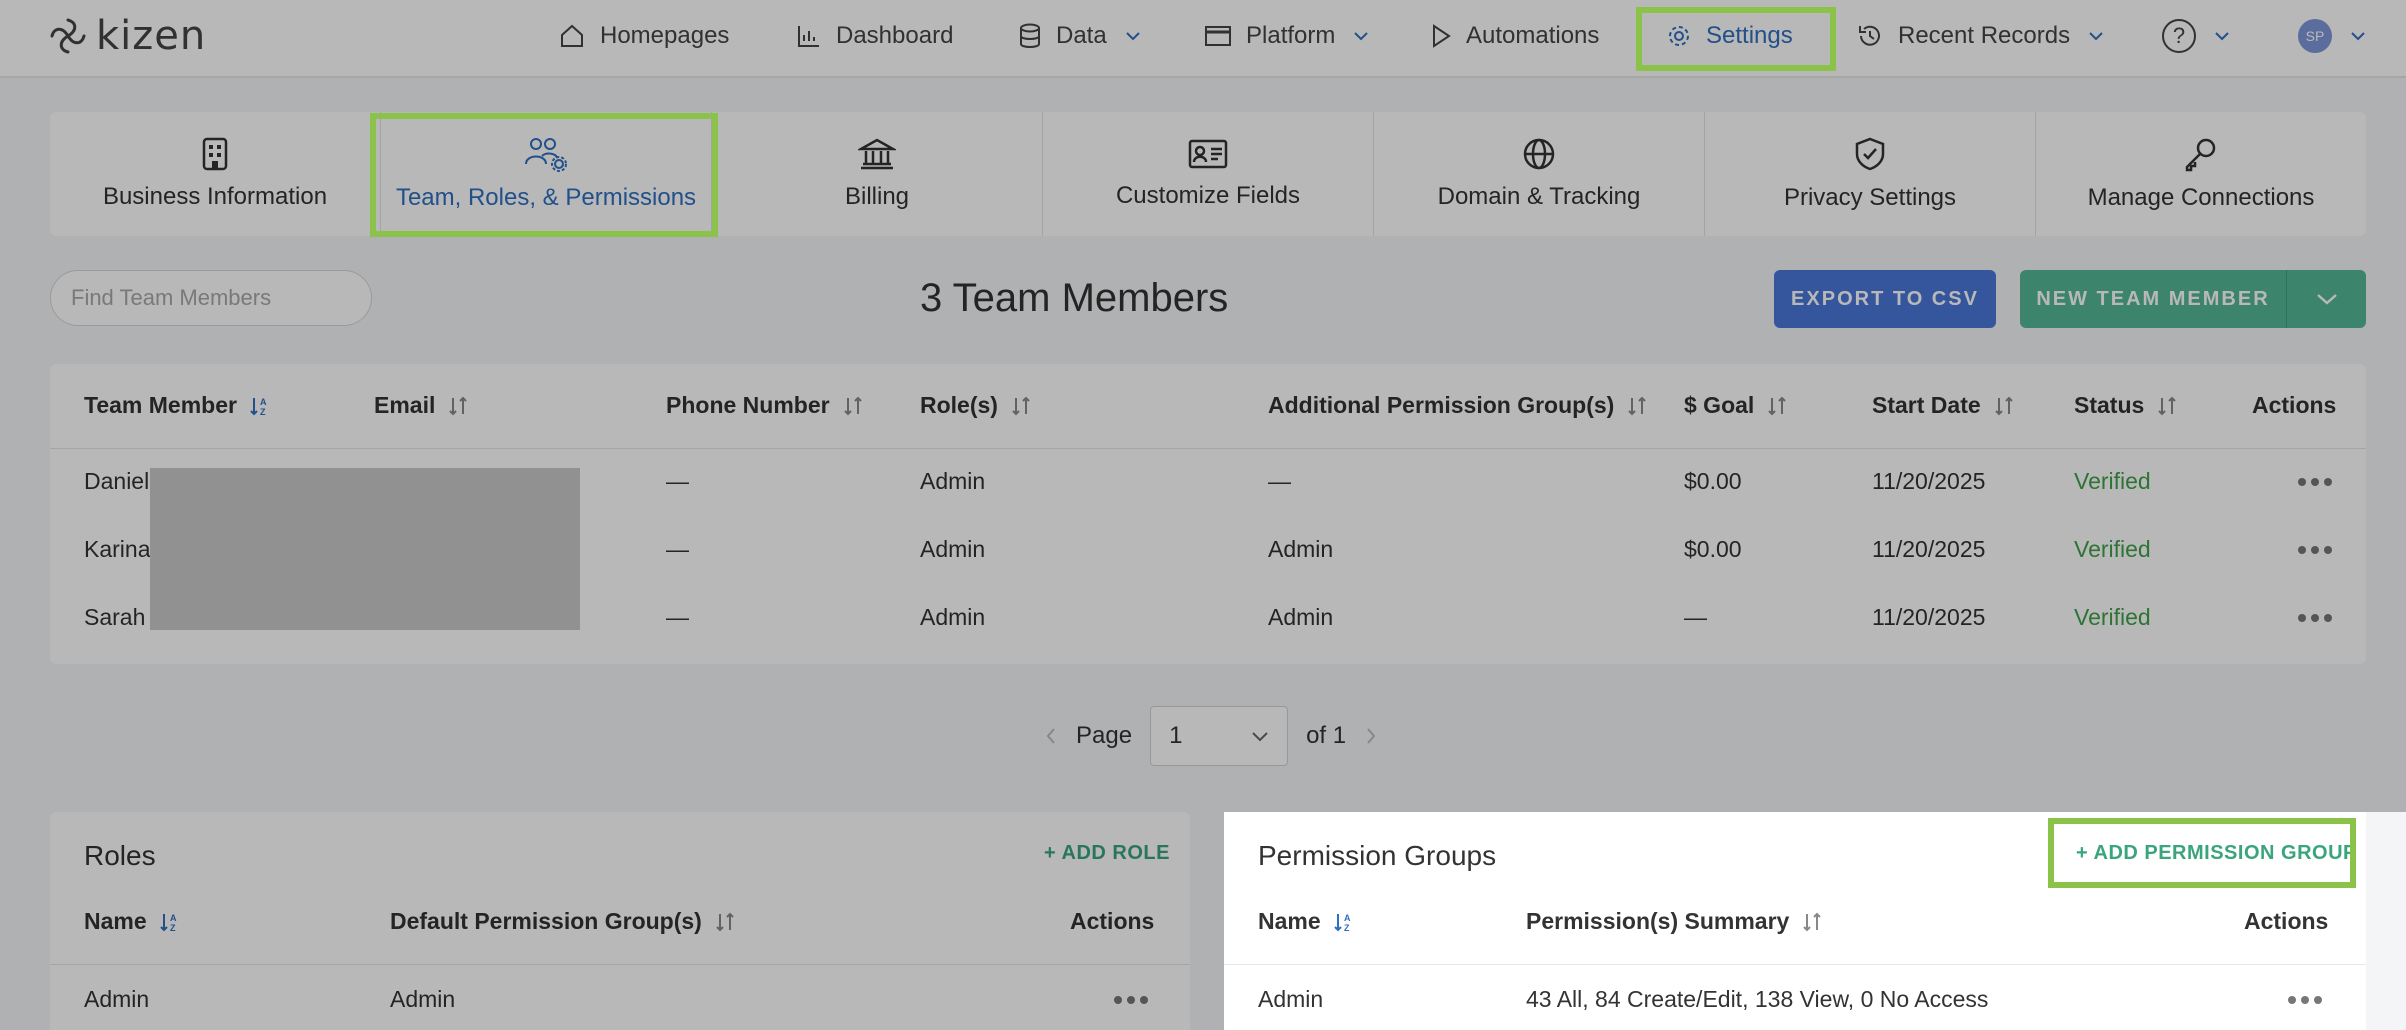 The width and height of the screenshot is (2406, 1030). I want to click on cell-roles: Admin, so click(953, 481).